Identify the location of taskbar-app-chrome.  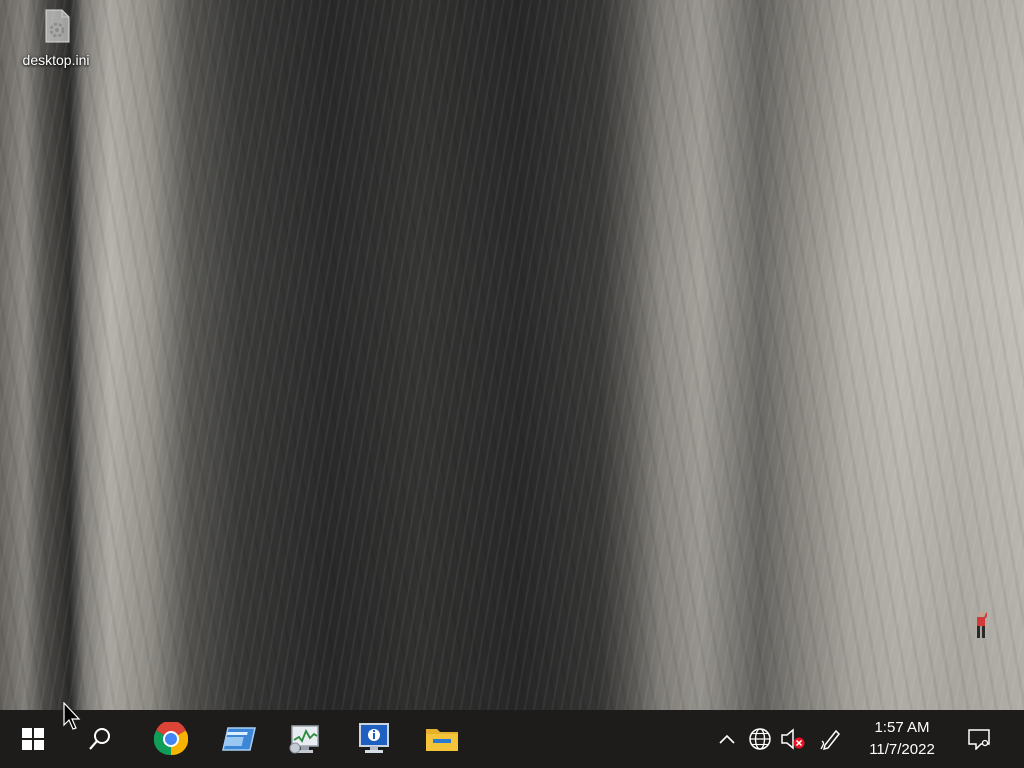
(171, 739).